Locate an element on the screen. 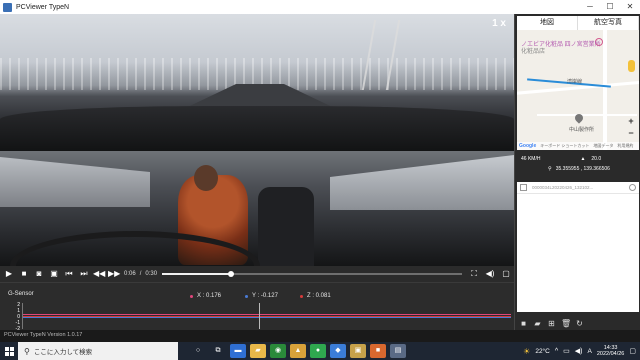 The height and width of the screenshot is (360, 640). cortana-icon: ○ is located at coordinates (198, 351).